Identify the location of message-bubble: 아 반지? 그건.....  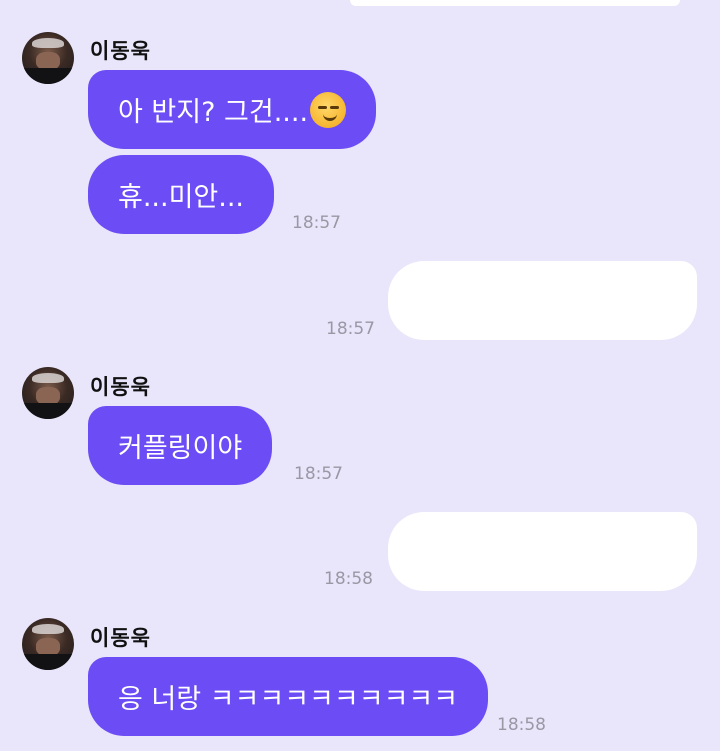
(232, 109).